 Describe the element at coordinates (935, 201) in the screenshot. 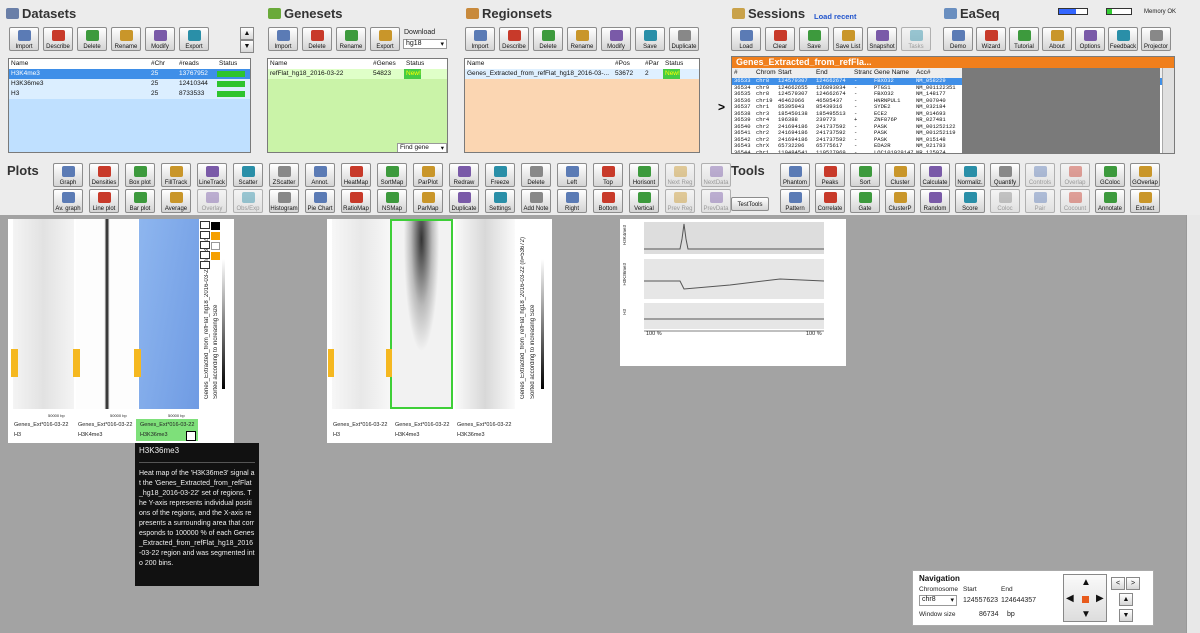

I see `random-button: Random` at that location.